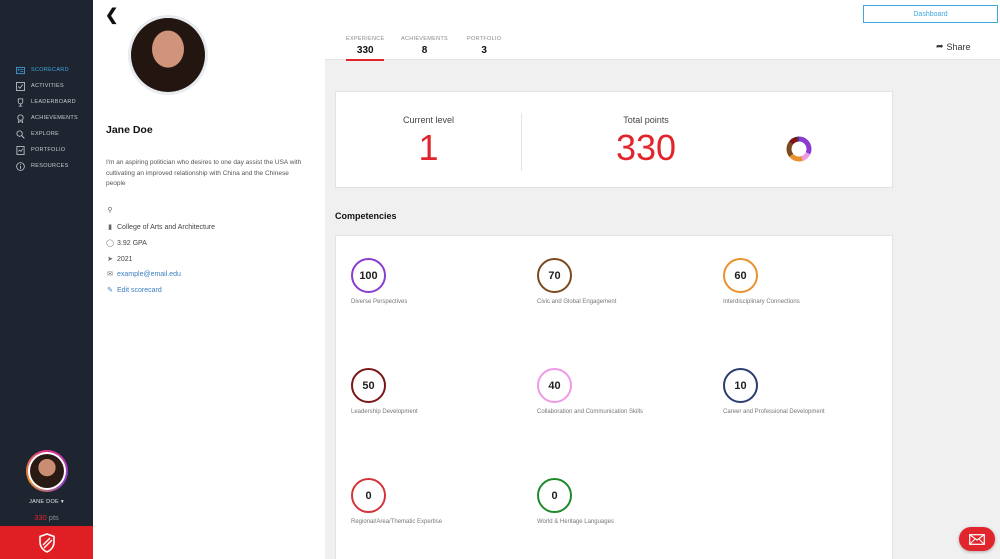 The height and width of the screenshot is (559, 1000). Describe the element at coordinates (20, 166) in the screenshot. I see `info-icon` at that location.